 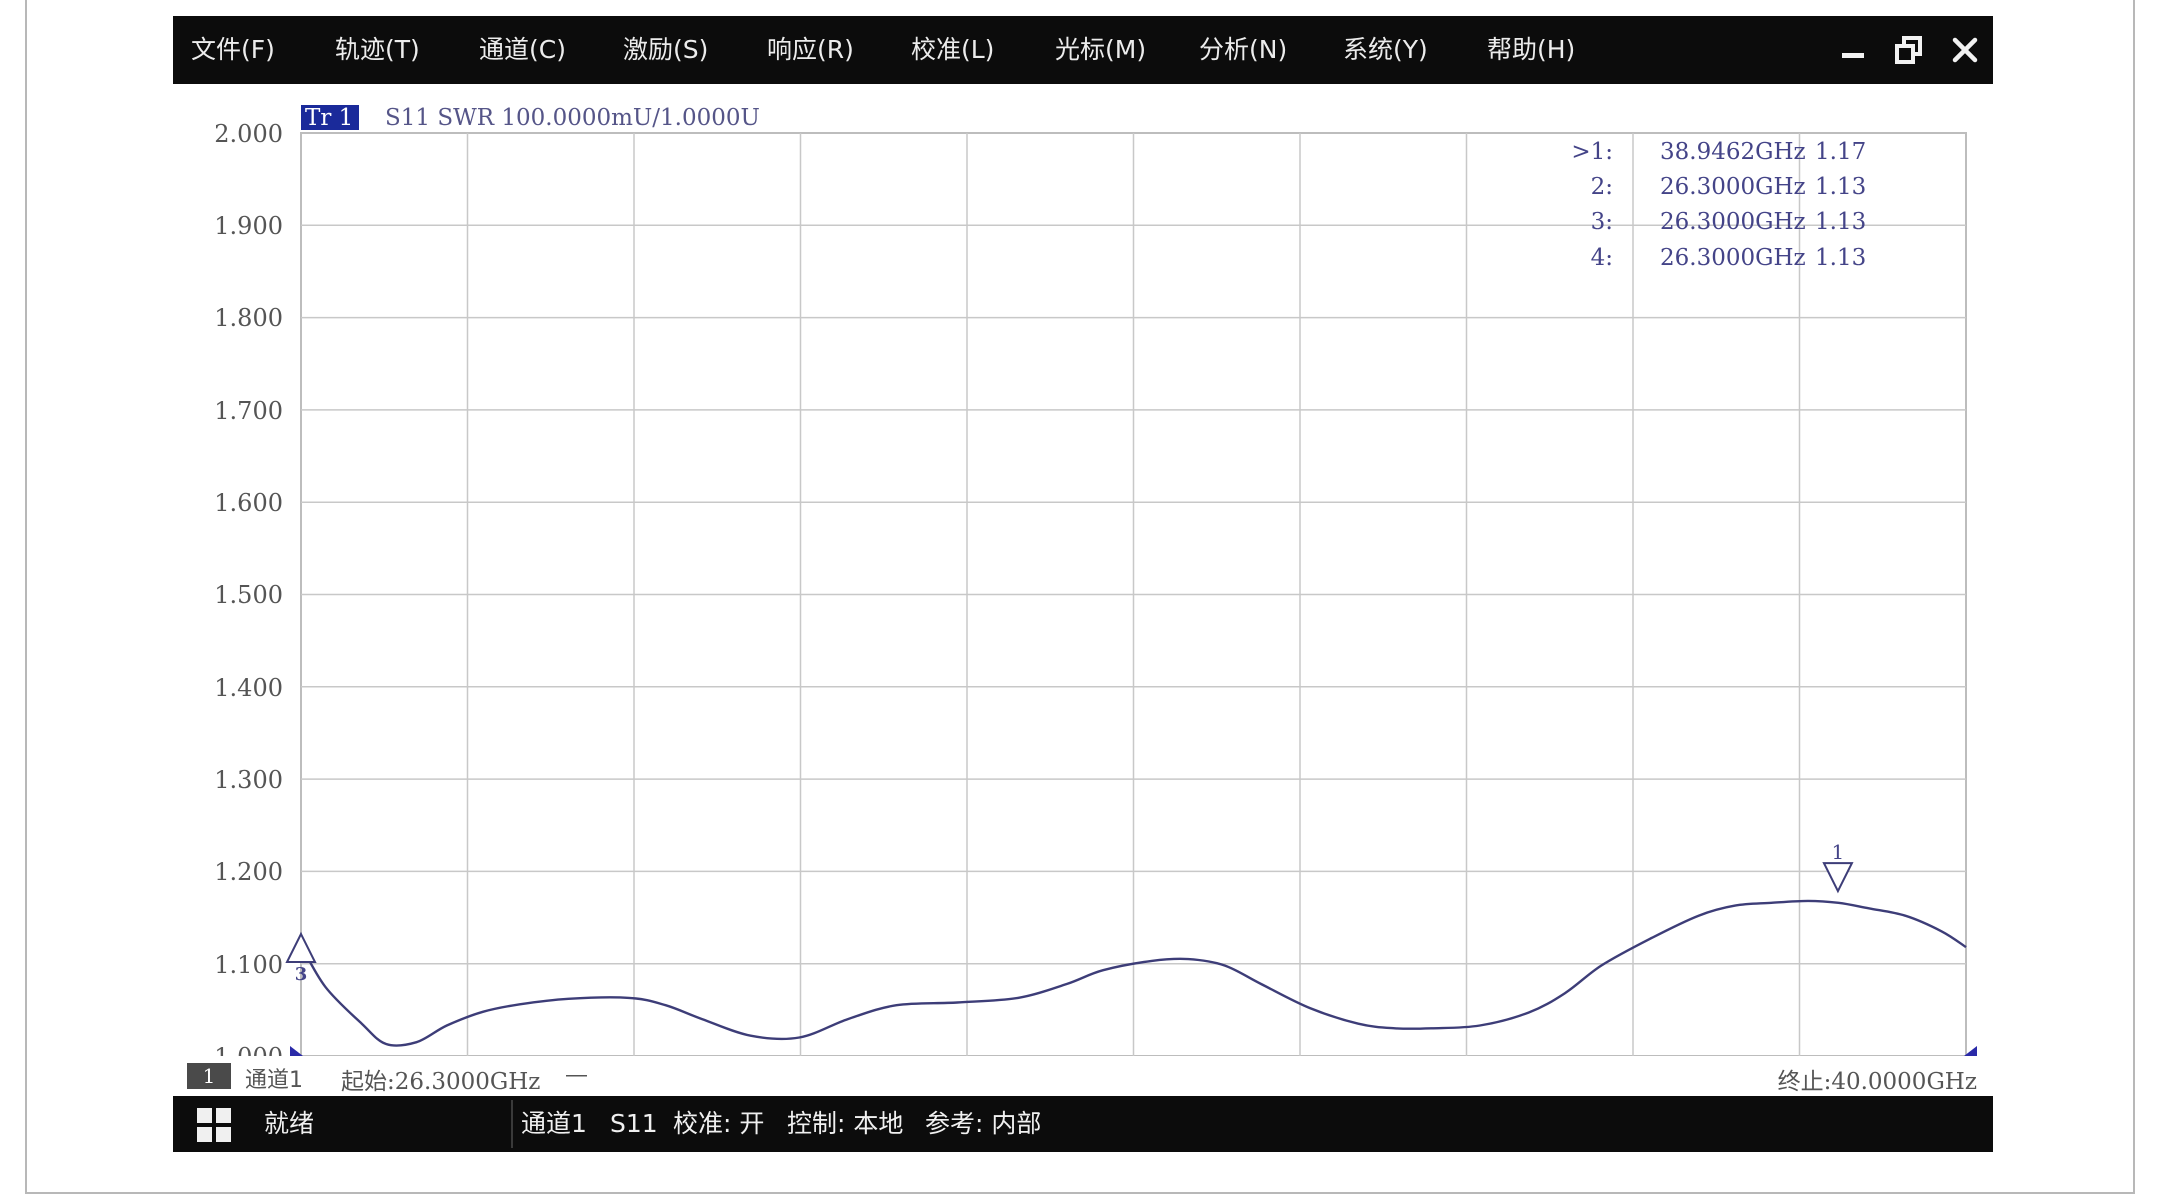 What do you see at coordinates (1531, 50) in the screenshot?
I see `menu-help: 帮助(H)` at bounding box center [1531, 50].